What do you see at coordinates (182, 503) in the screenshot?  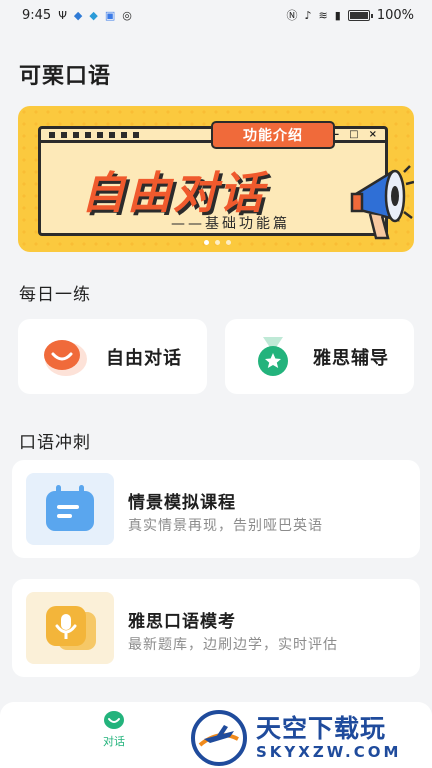 I see `course-title: 情景模拟课程` at bounding box center [182, 503].